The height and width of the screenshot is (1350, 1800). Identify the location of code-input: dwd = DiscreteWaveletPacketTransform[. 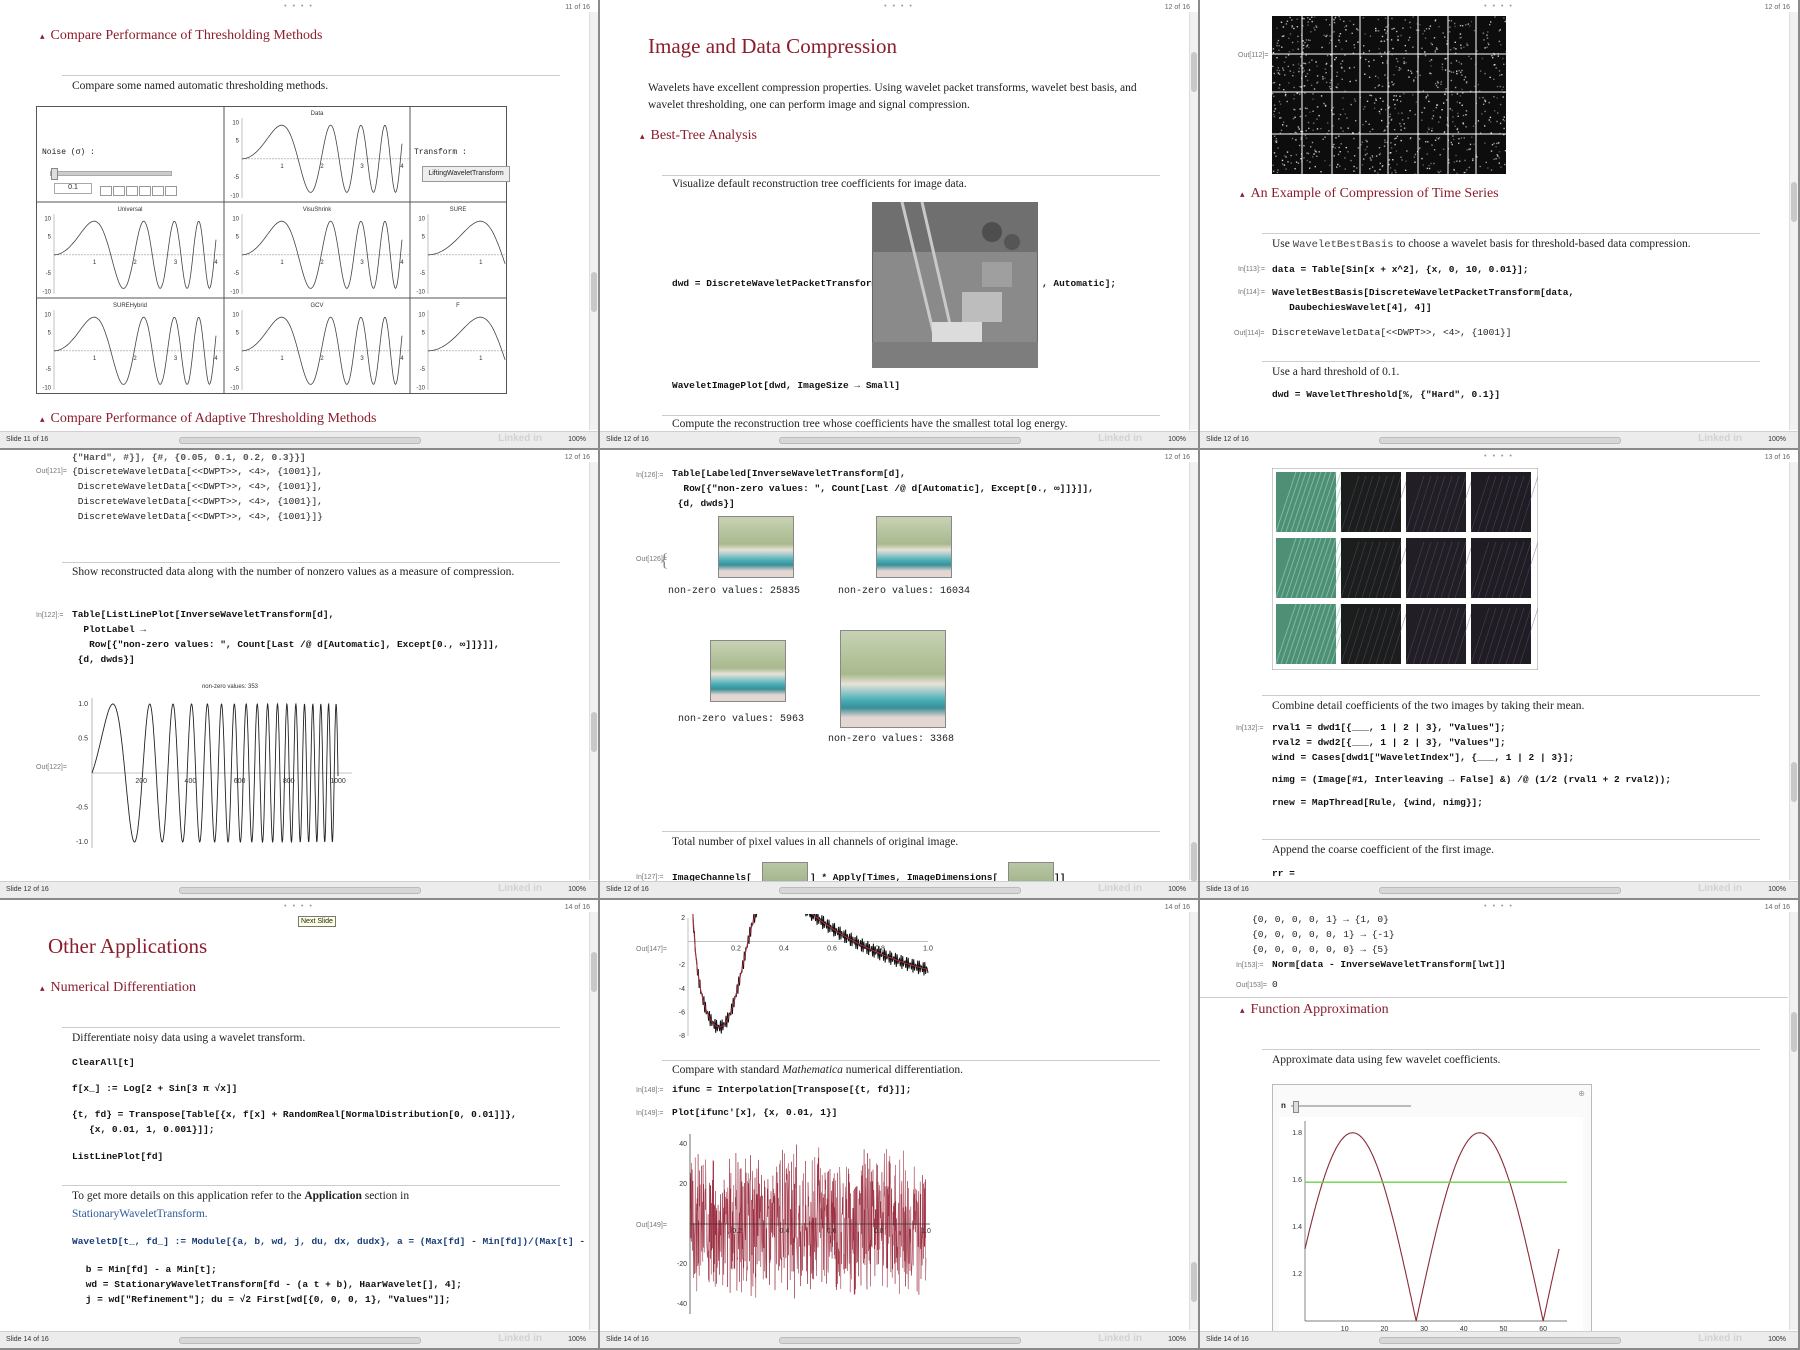
(777, 283).